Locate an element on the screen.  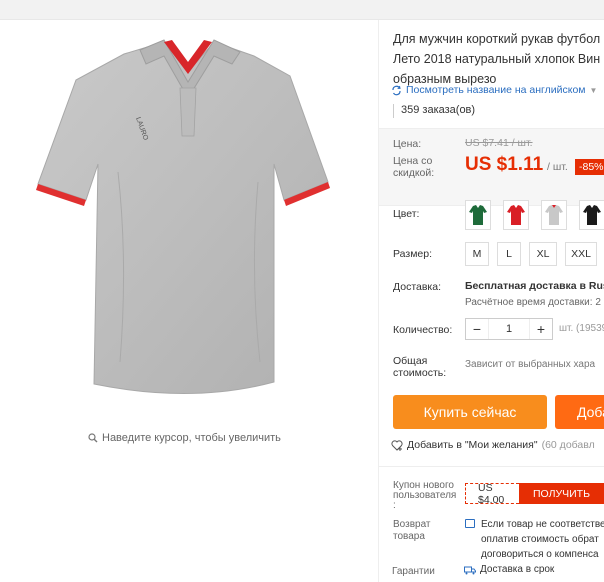
discount-price-label-line: Цена со is located at coordinates (413, 161).